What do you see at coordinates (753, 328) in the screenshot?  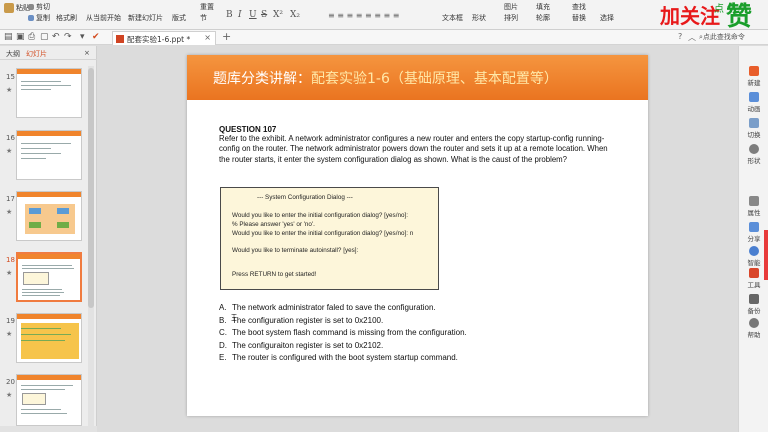 I see `panel-help: 帮助` at bounding box center [753, 328].